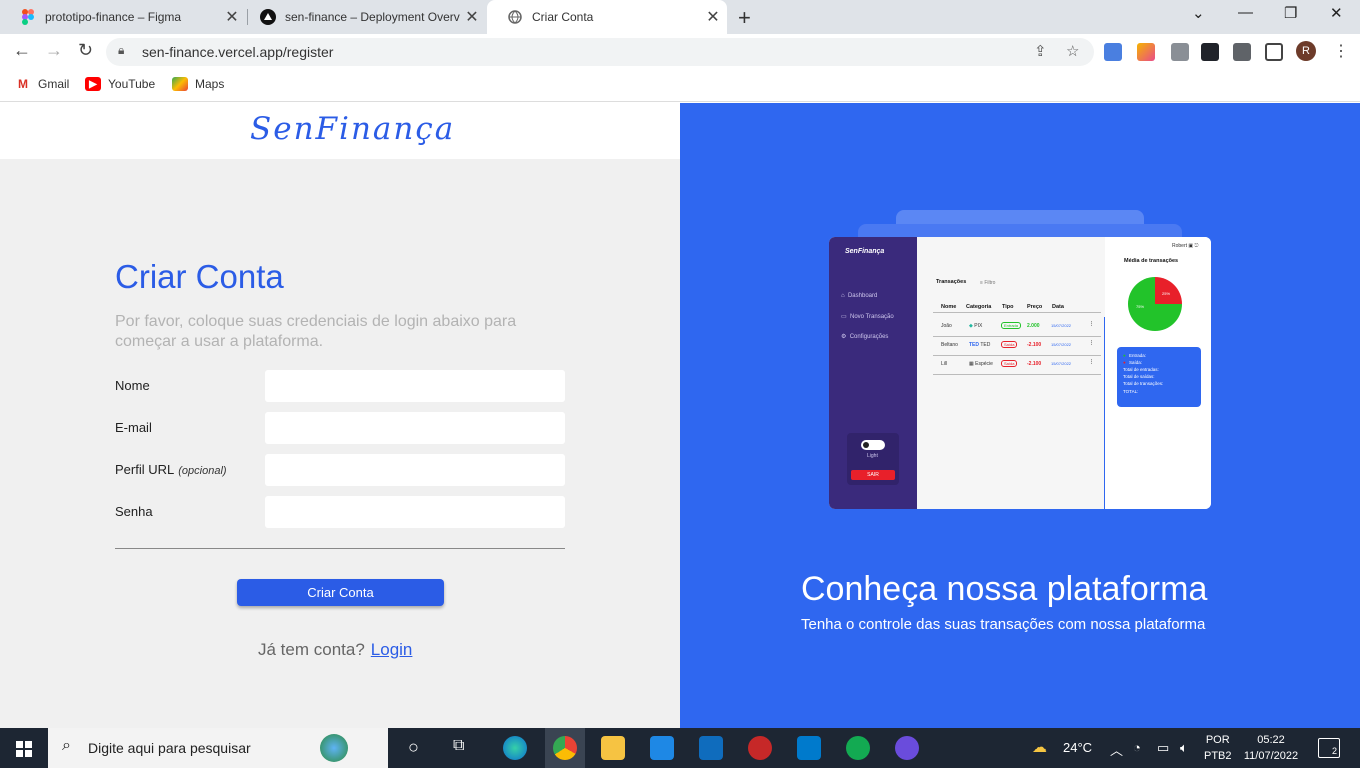  Describe the element at coordinates (515, 748) in the screenshot. I see `edge-icon` at that location.